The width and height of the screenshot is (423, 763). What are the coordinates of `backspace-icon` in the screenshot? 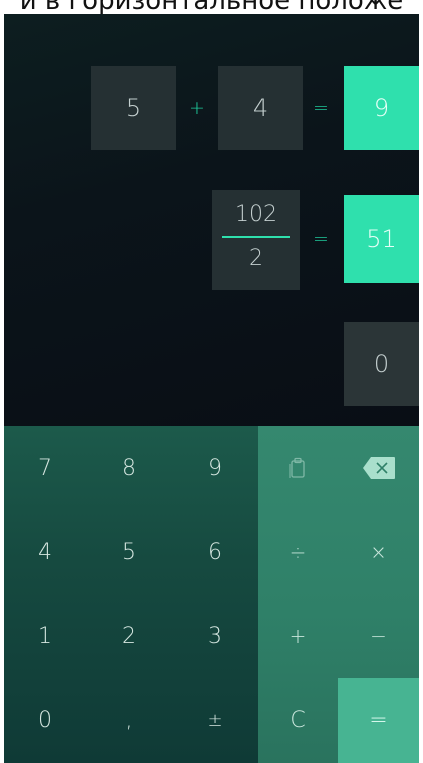 It's located at (378, 468).